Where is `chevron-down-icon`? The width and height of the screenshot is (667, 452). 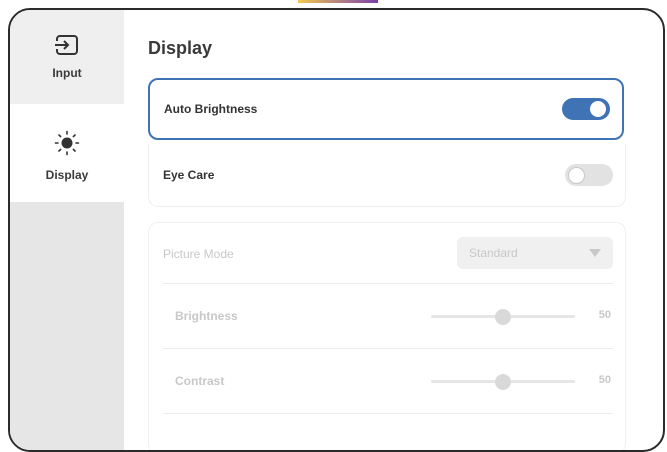
chevron-down-icon is located at coordinates (595, 253).